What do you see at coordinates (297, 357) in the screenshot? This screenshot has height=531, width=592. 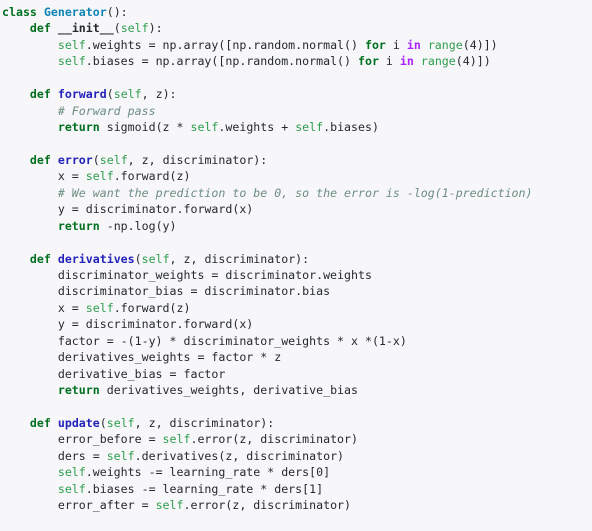 I see `code-line: derivatives_weights = factor * z` at bounding box center [297, 357].